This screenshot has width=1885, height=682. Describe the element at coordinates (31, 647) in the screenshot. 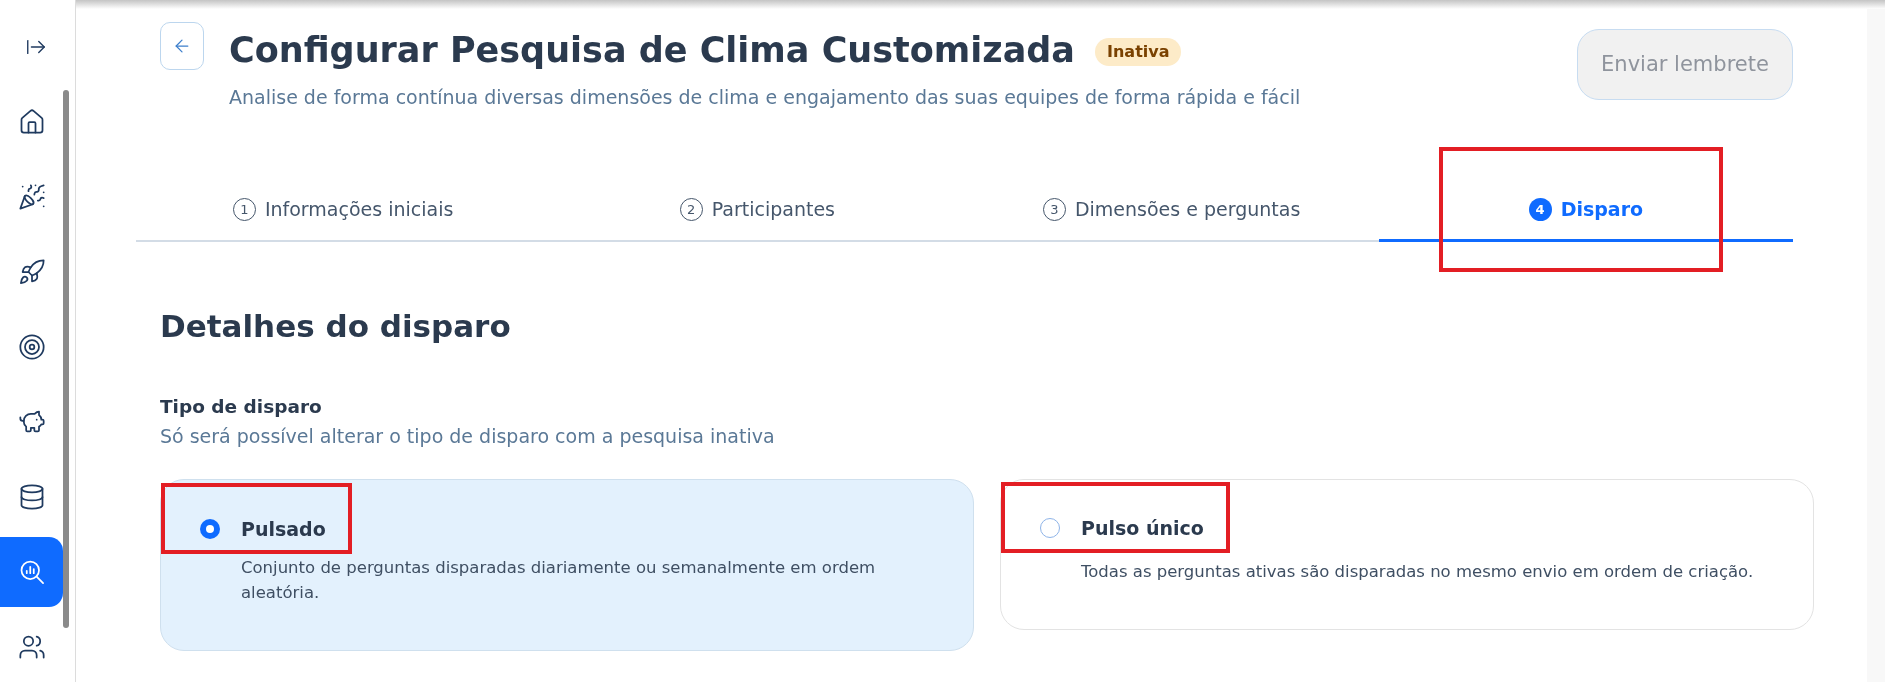

I see `people-icon` at that location.